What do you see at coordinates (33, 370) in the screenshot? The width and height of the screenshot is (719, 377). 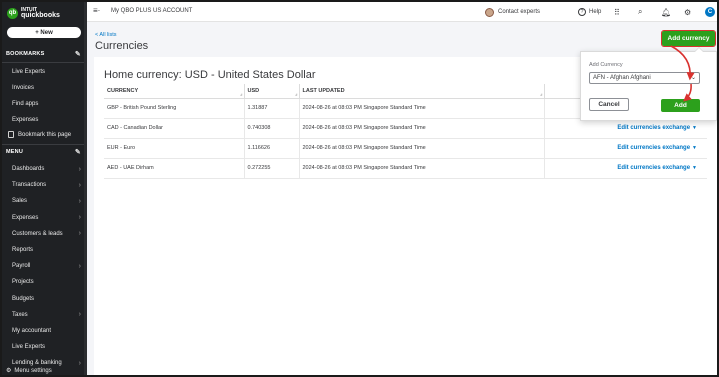 I see `menu-settings-label: Menu settings` at bounding box center [33, 370].